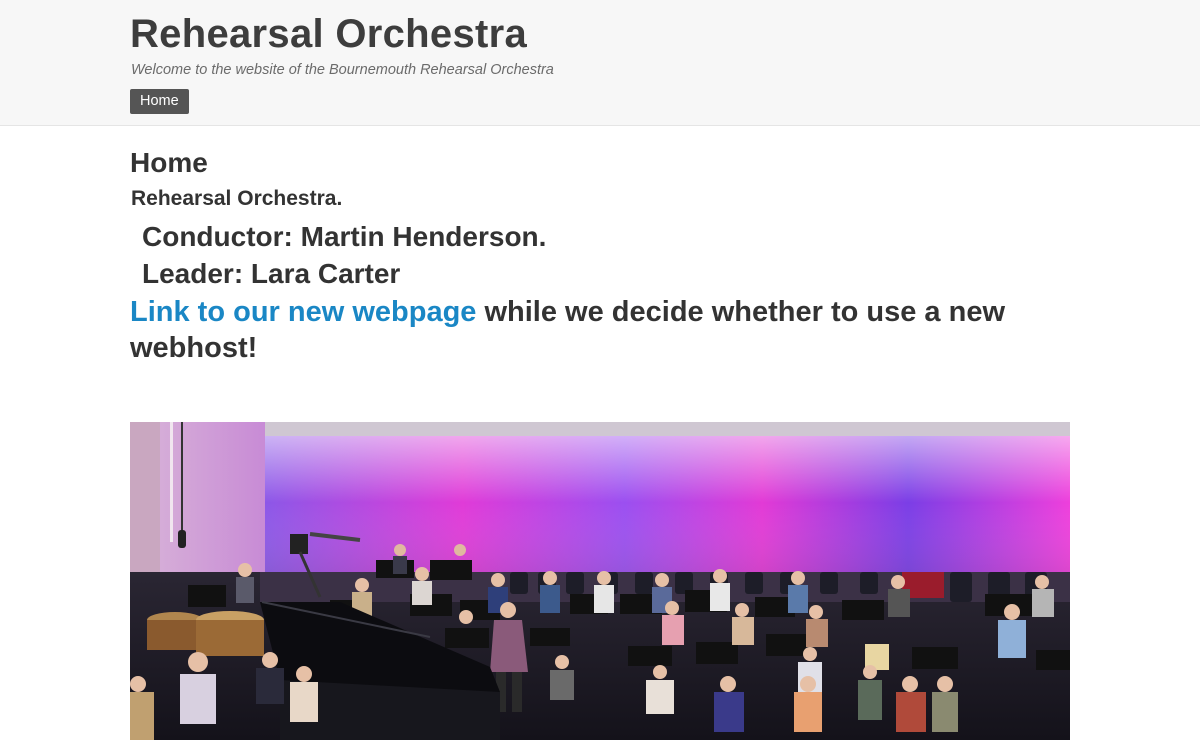  Describe the element at coordinates (344, 236) in the screenshot. I see `conductor-line: Conductor: Martin Henderson.` at that location.